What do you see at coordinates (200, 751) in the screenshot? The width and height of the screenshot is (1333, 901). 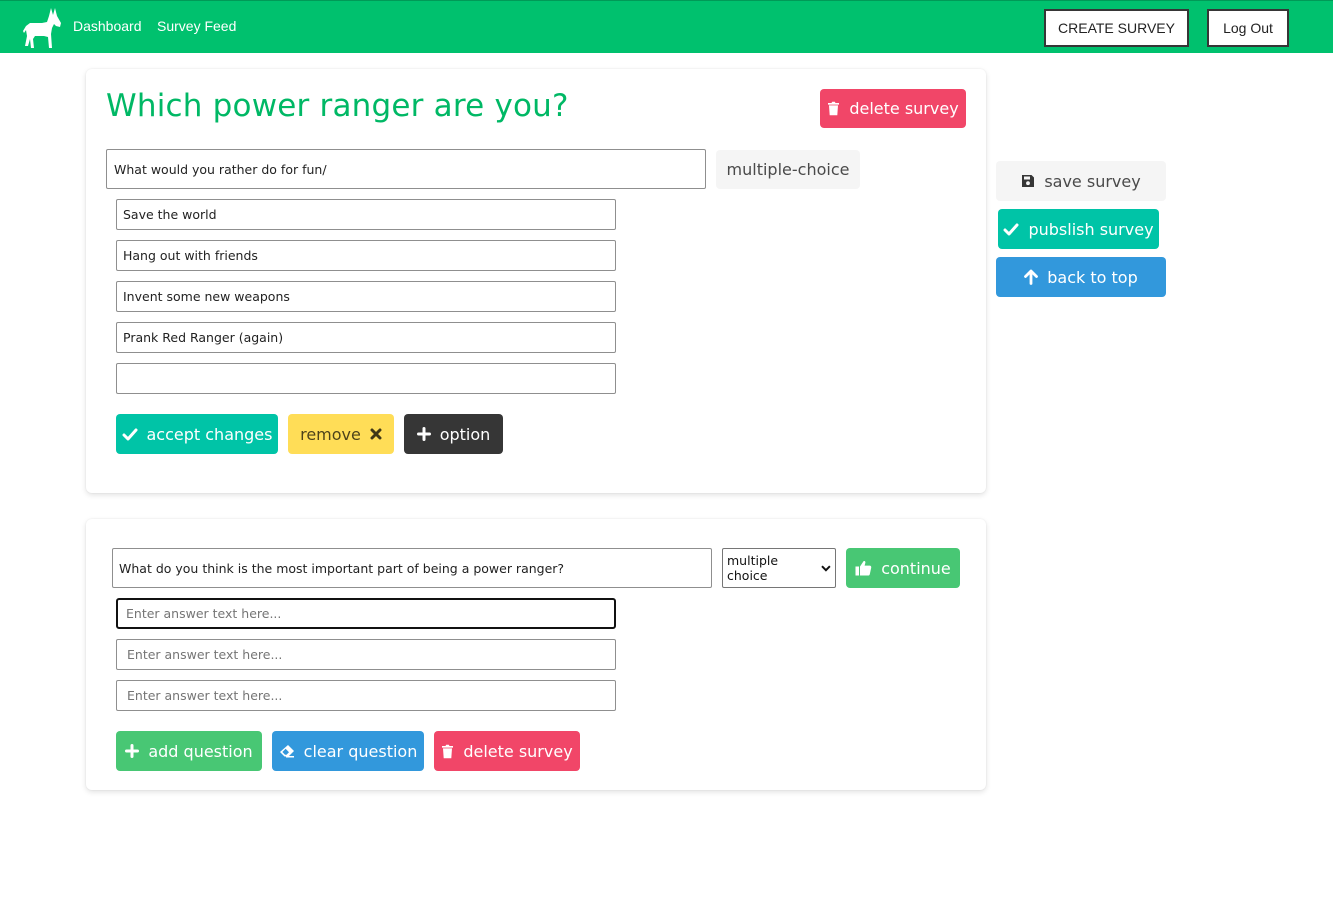 I see `add-question-label: add question` at bounding box center [200, 751].